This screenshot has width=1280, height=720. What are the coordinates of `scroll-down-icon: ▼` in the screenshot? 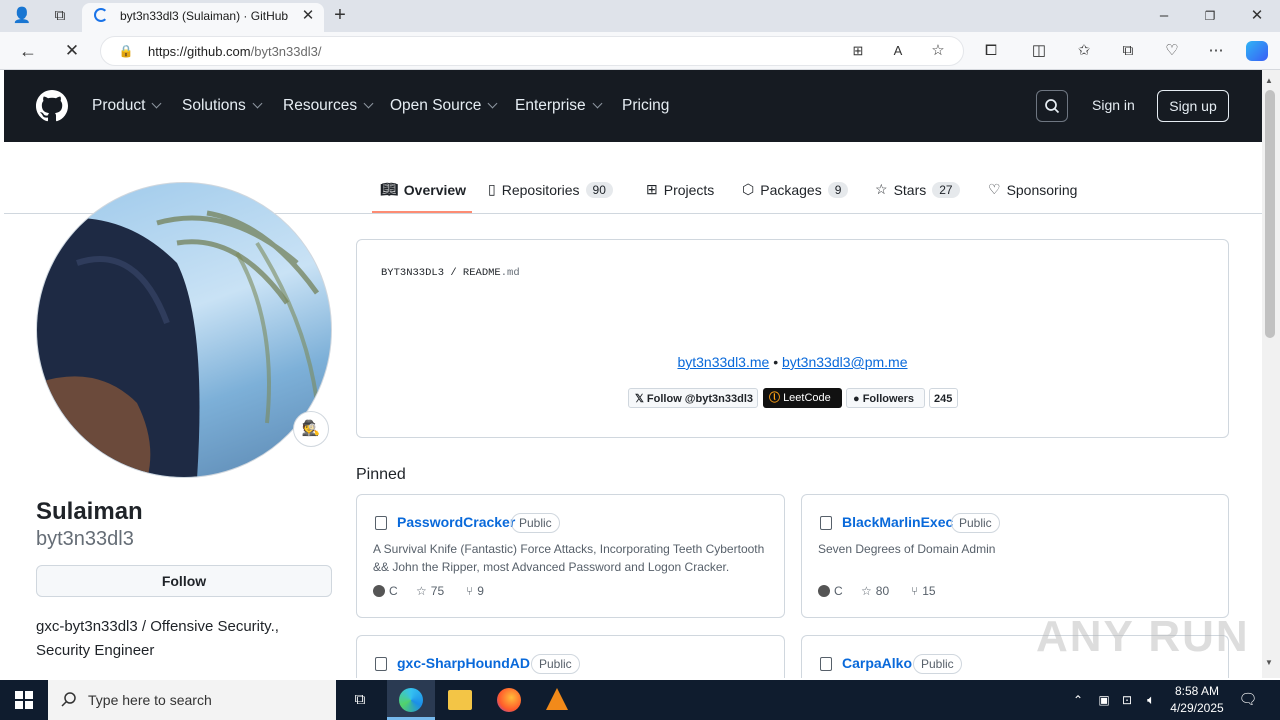 It's located at (1269, 662).